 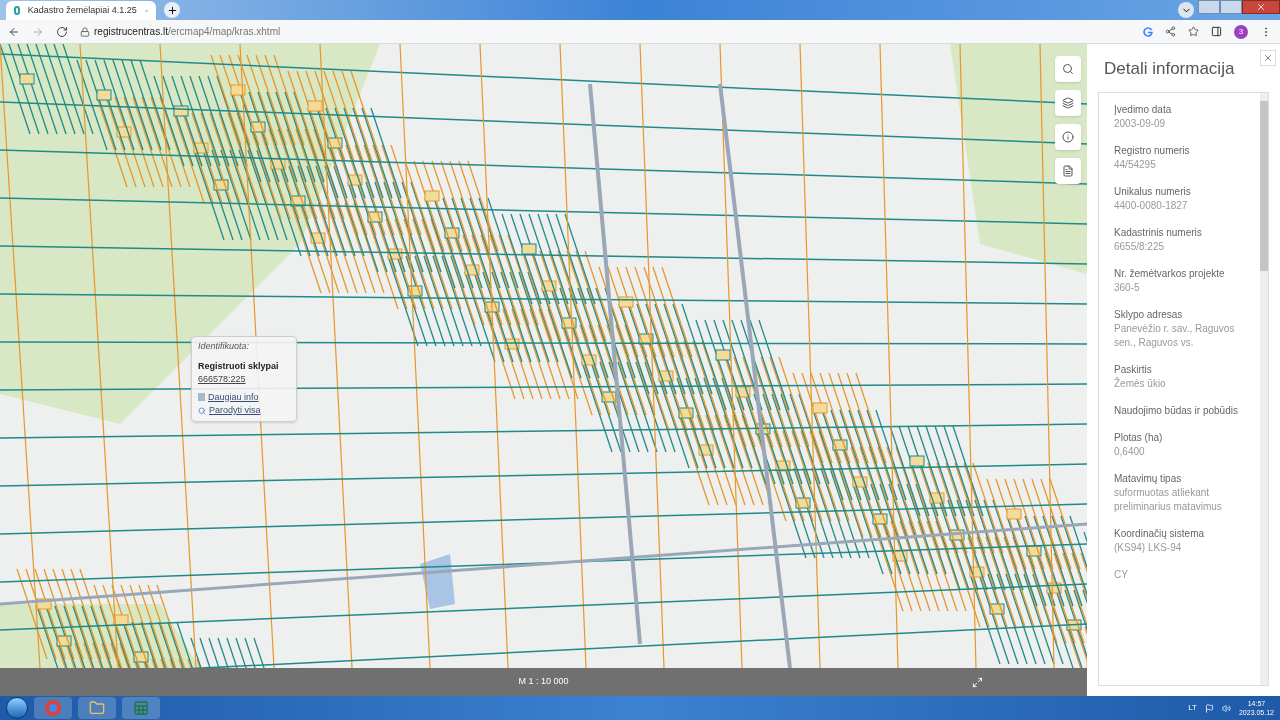 I want to click on speaker-icon, so click(x=1226, y=708).